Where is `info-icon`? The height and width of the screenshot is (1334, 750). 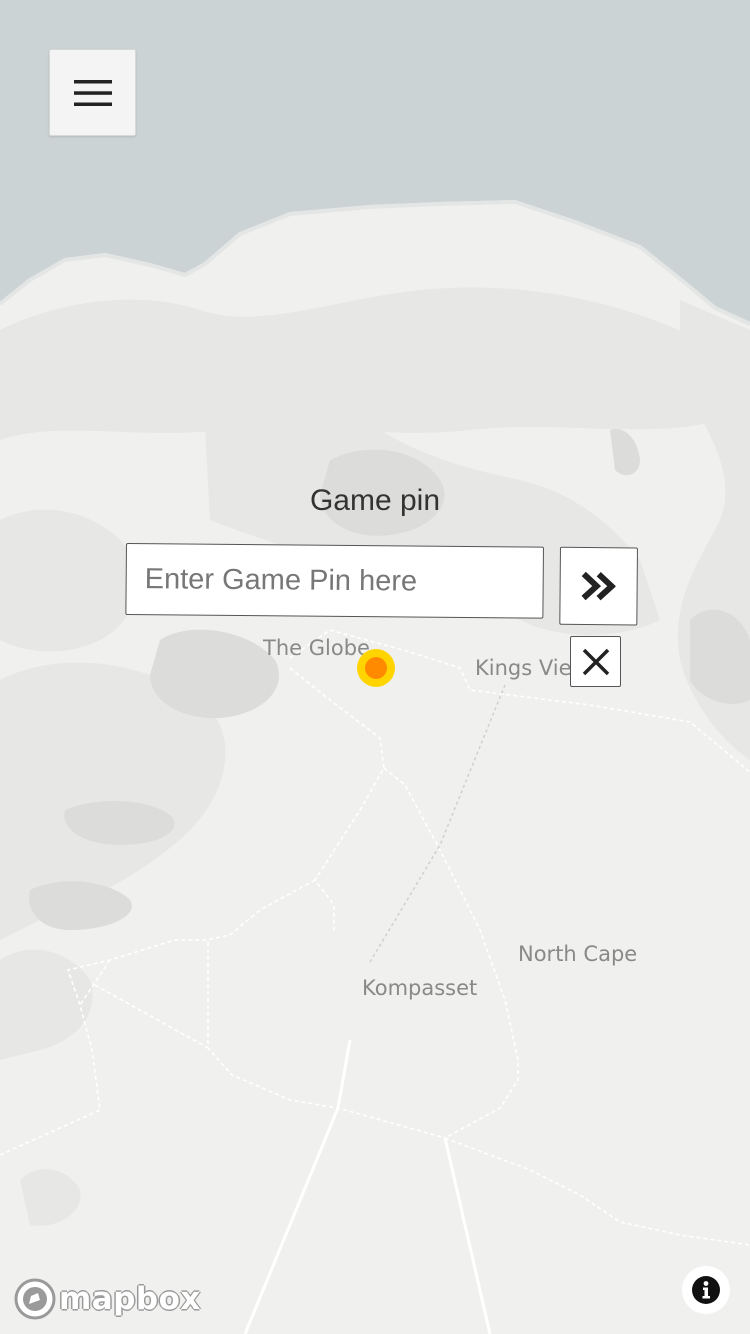 info-icon is located at coordinates (706, 1290).